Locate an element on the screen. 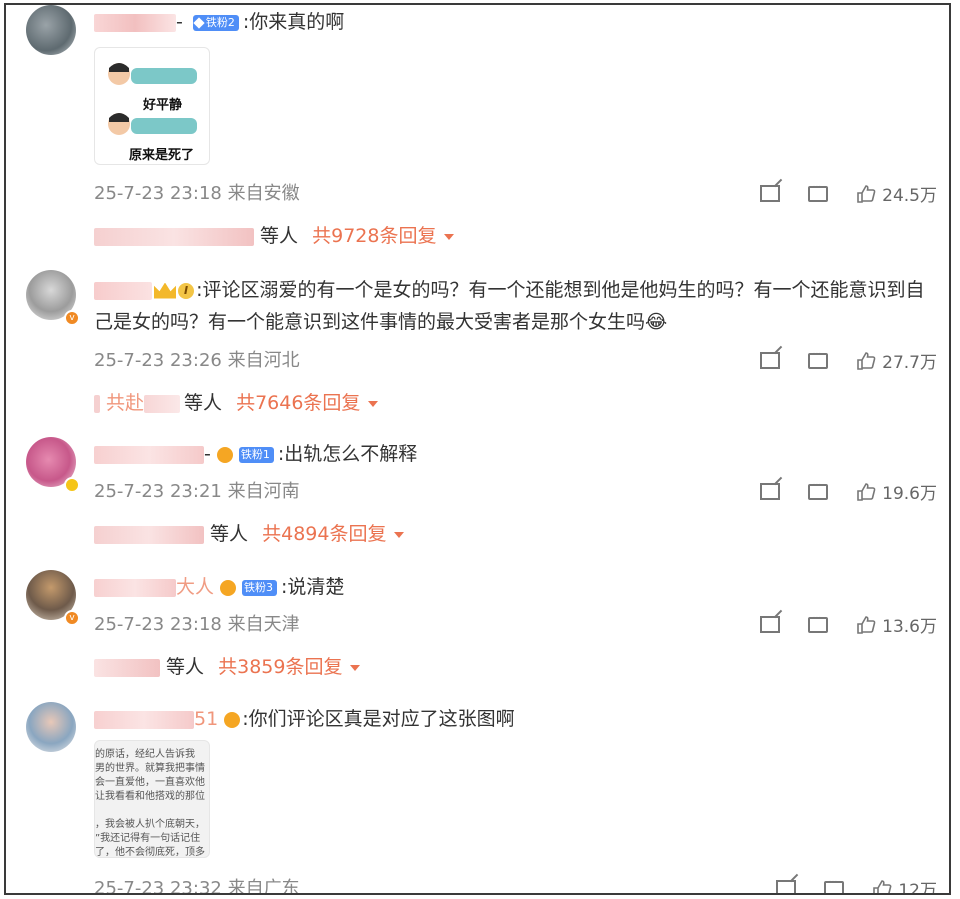 The height and width of the screenshot is (899, 960). reply-count: 共3859条回复 is located at coordinates (280, 667).